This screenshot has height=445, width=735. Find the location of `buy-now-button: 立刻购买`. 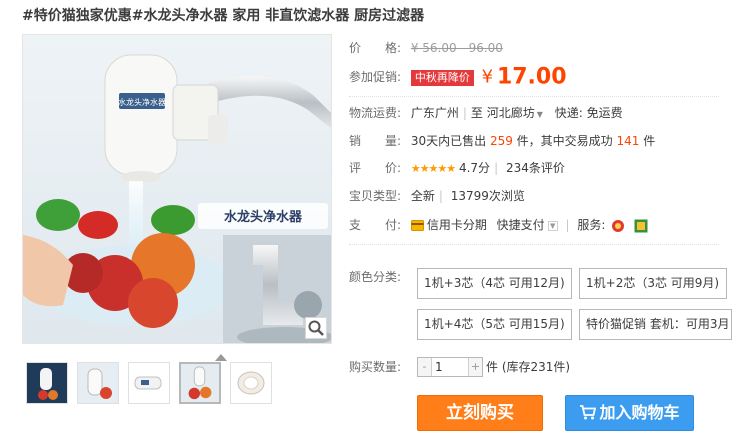

buy-now-button: 立刻购买 is located at coordinates (480, 413).